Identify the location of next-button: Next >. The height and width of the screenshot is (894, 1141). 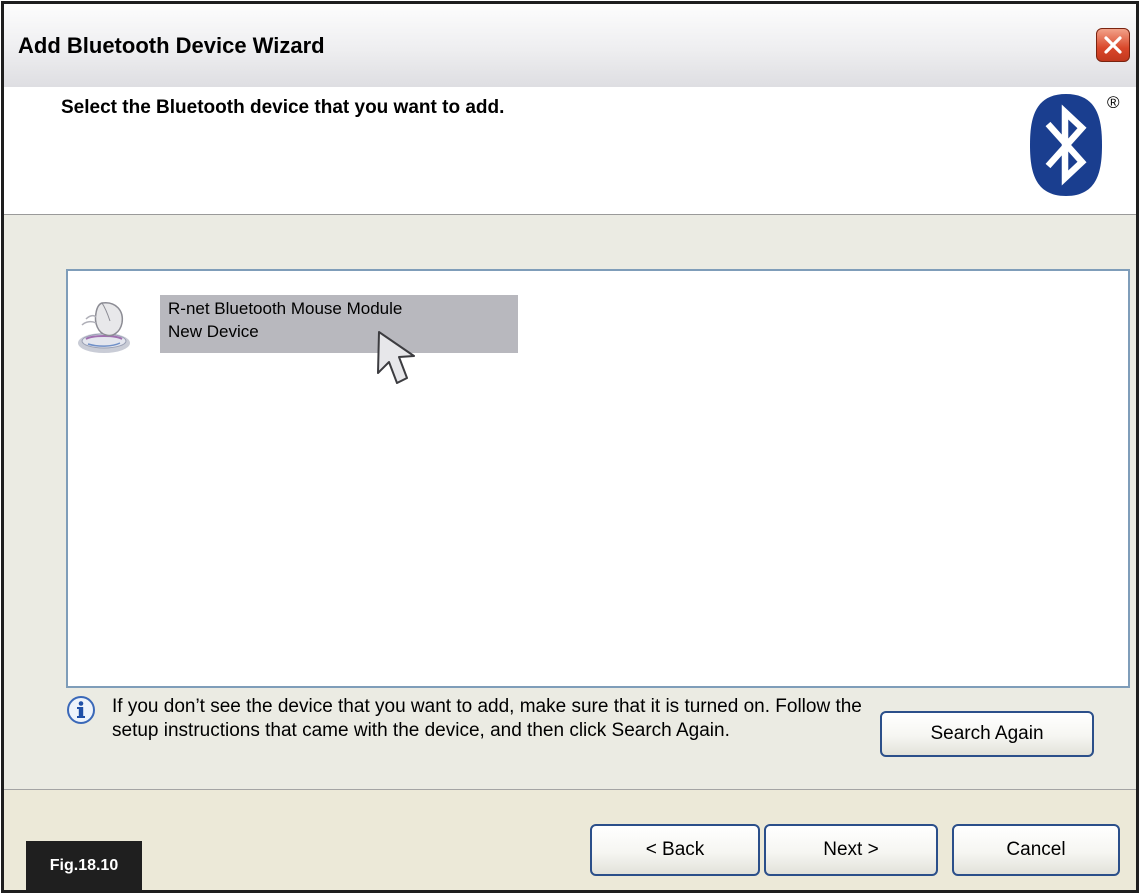
(851, 850).